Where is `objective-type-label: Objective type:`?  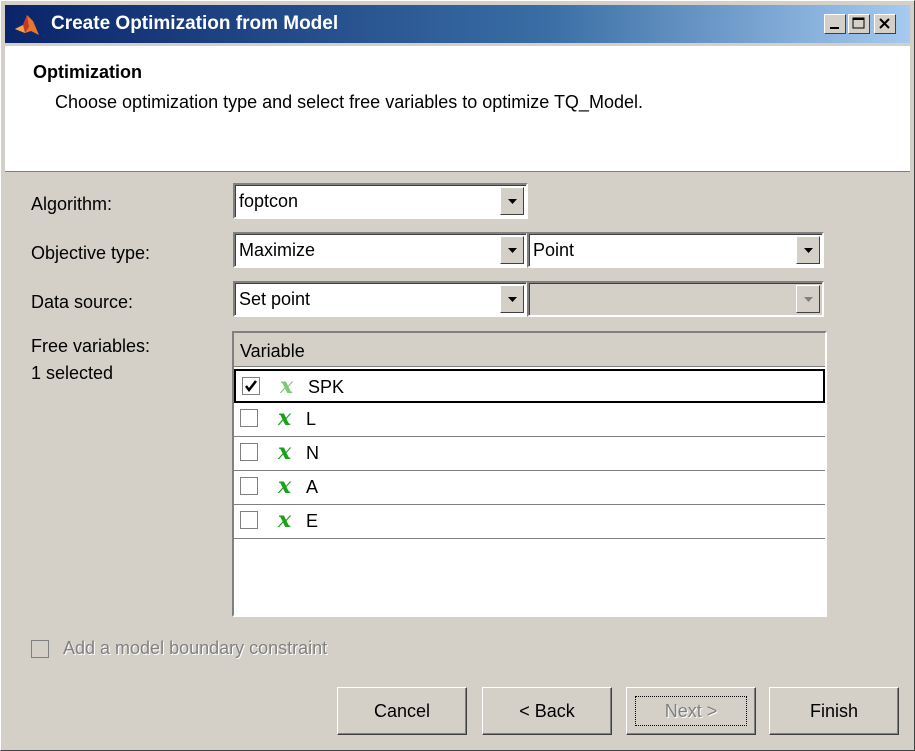
objective-type-label: Objective type: is located at coordinates (91, 253).